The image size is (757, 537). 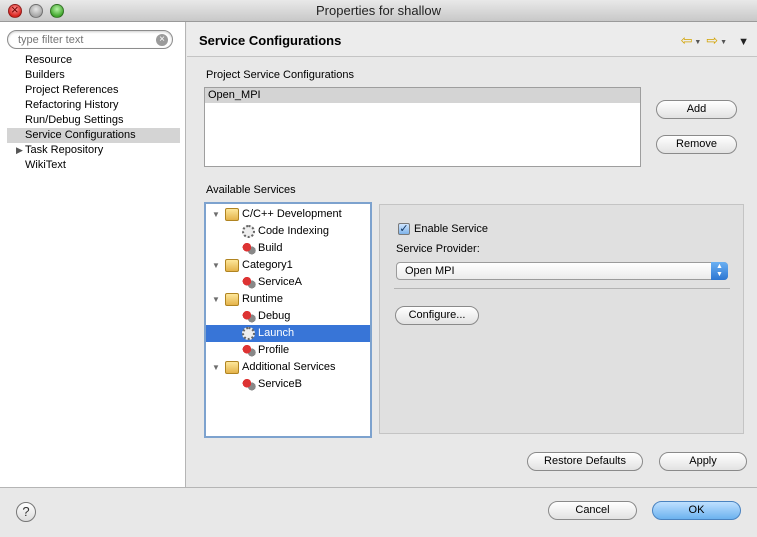 What do you see at coordinates (93, 75) in the screenshot?
I see `sidebar-item-builders: Builders` at bounding box center [93, 75].